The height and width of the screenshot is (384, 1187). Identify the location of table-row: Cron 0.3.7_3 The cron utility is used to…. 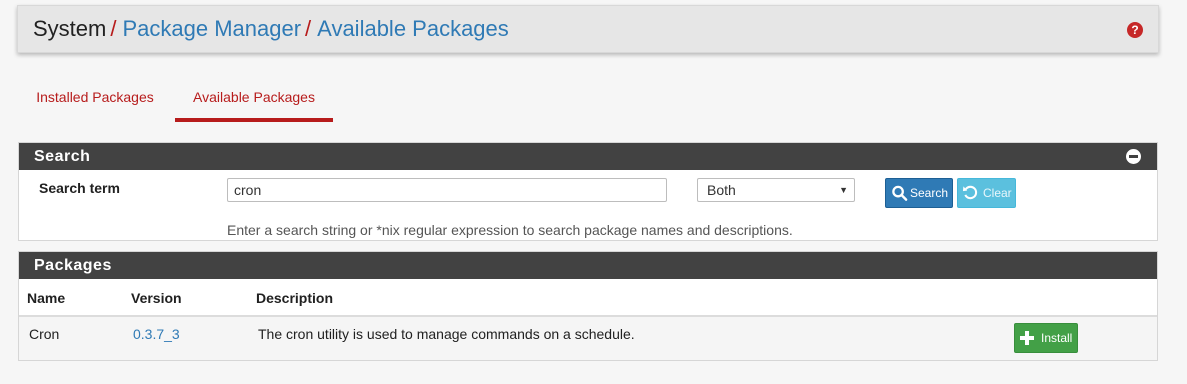
(588, 338).